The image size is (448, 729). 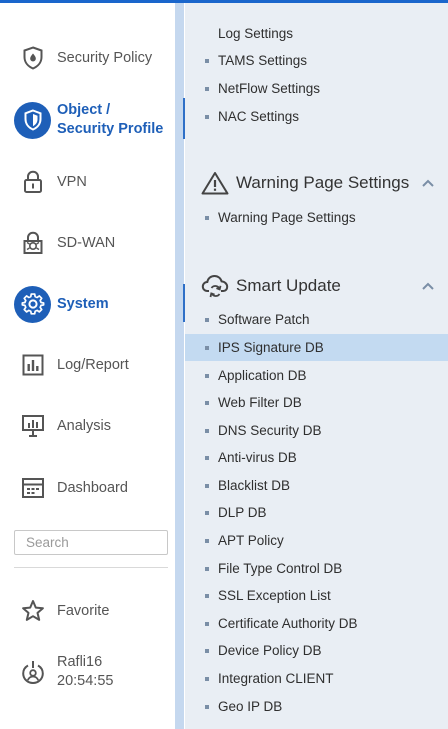 What do you see at coordinates (316, 678) in the screenshot?
I see `submenu-item-integration-client: Integration CLIENT` at bounding box center [316, 678].